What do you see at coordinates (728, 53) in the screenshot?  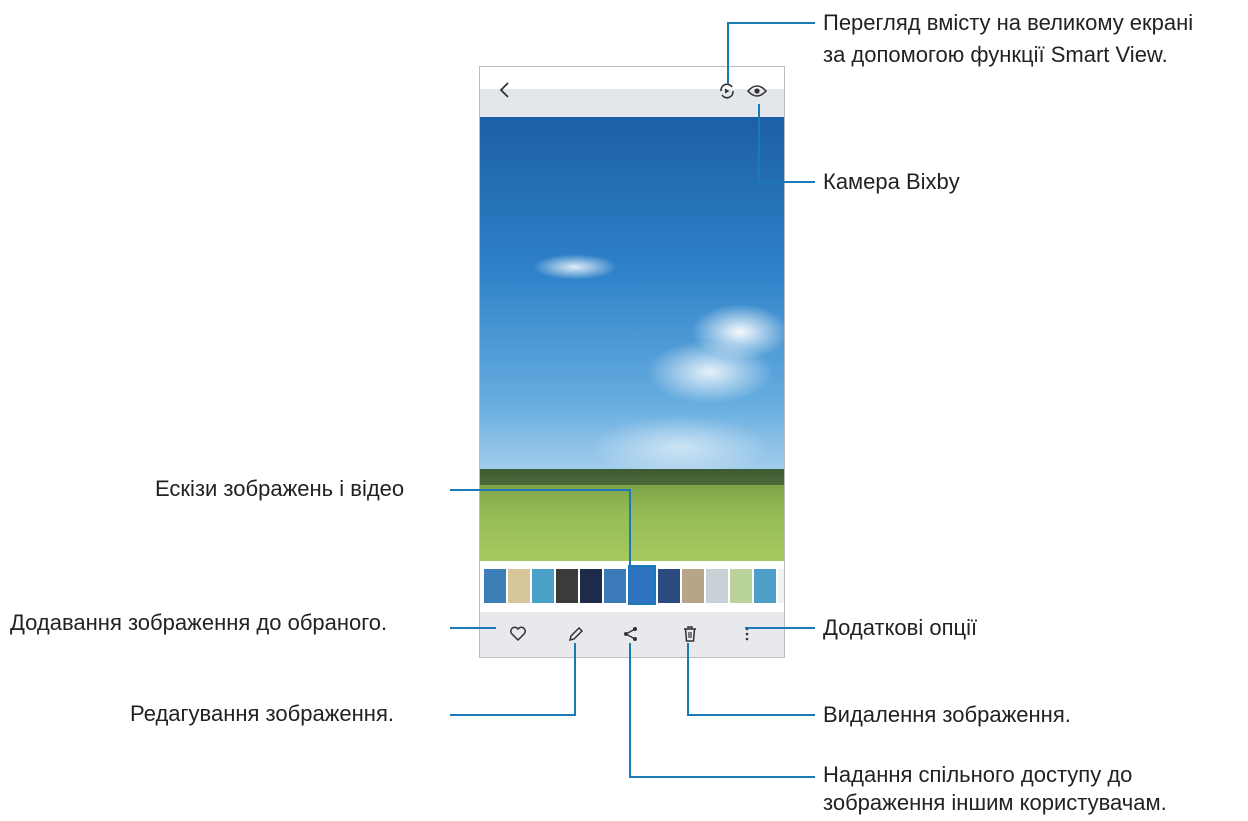 I see `smart-view-leader-v` at bounding box center [728, 53].